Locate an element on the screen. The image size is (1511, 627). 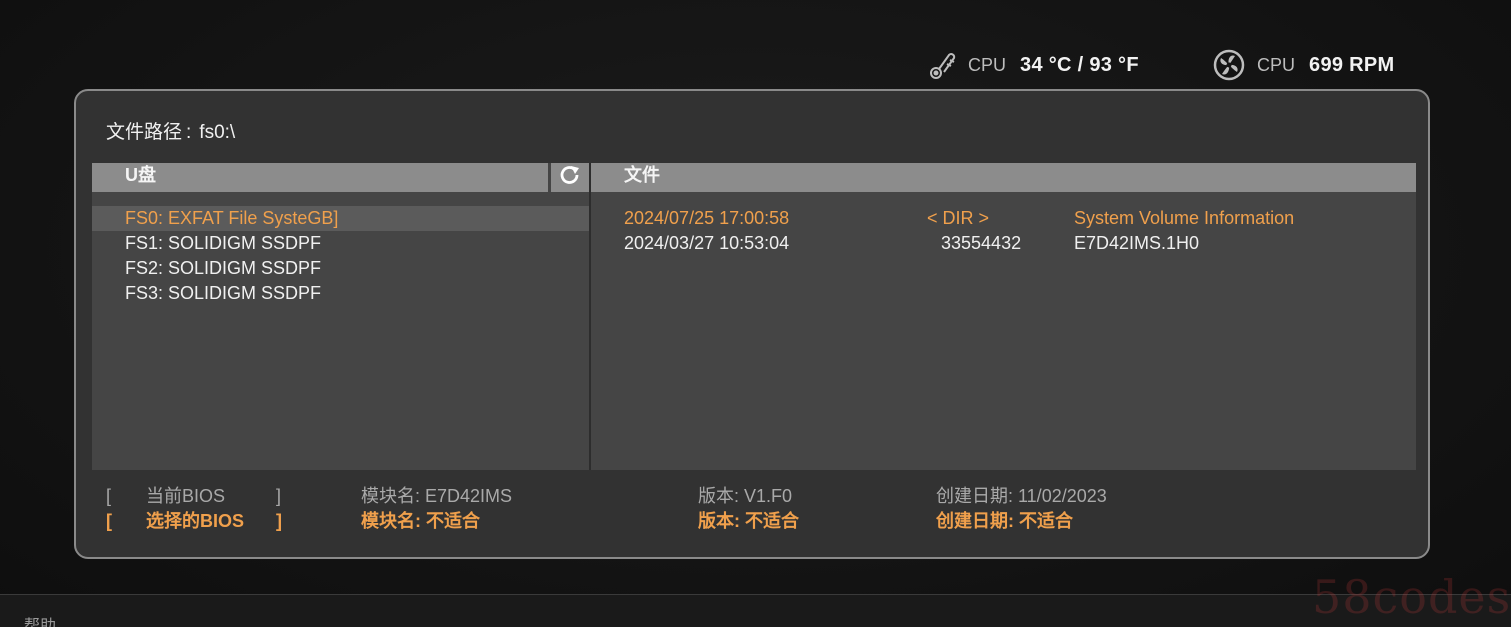
cpu-fan-label: CPU is located at coordinates (1276, 64).